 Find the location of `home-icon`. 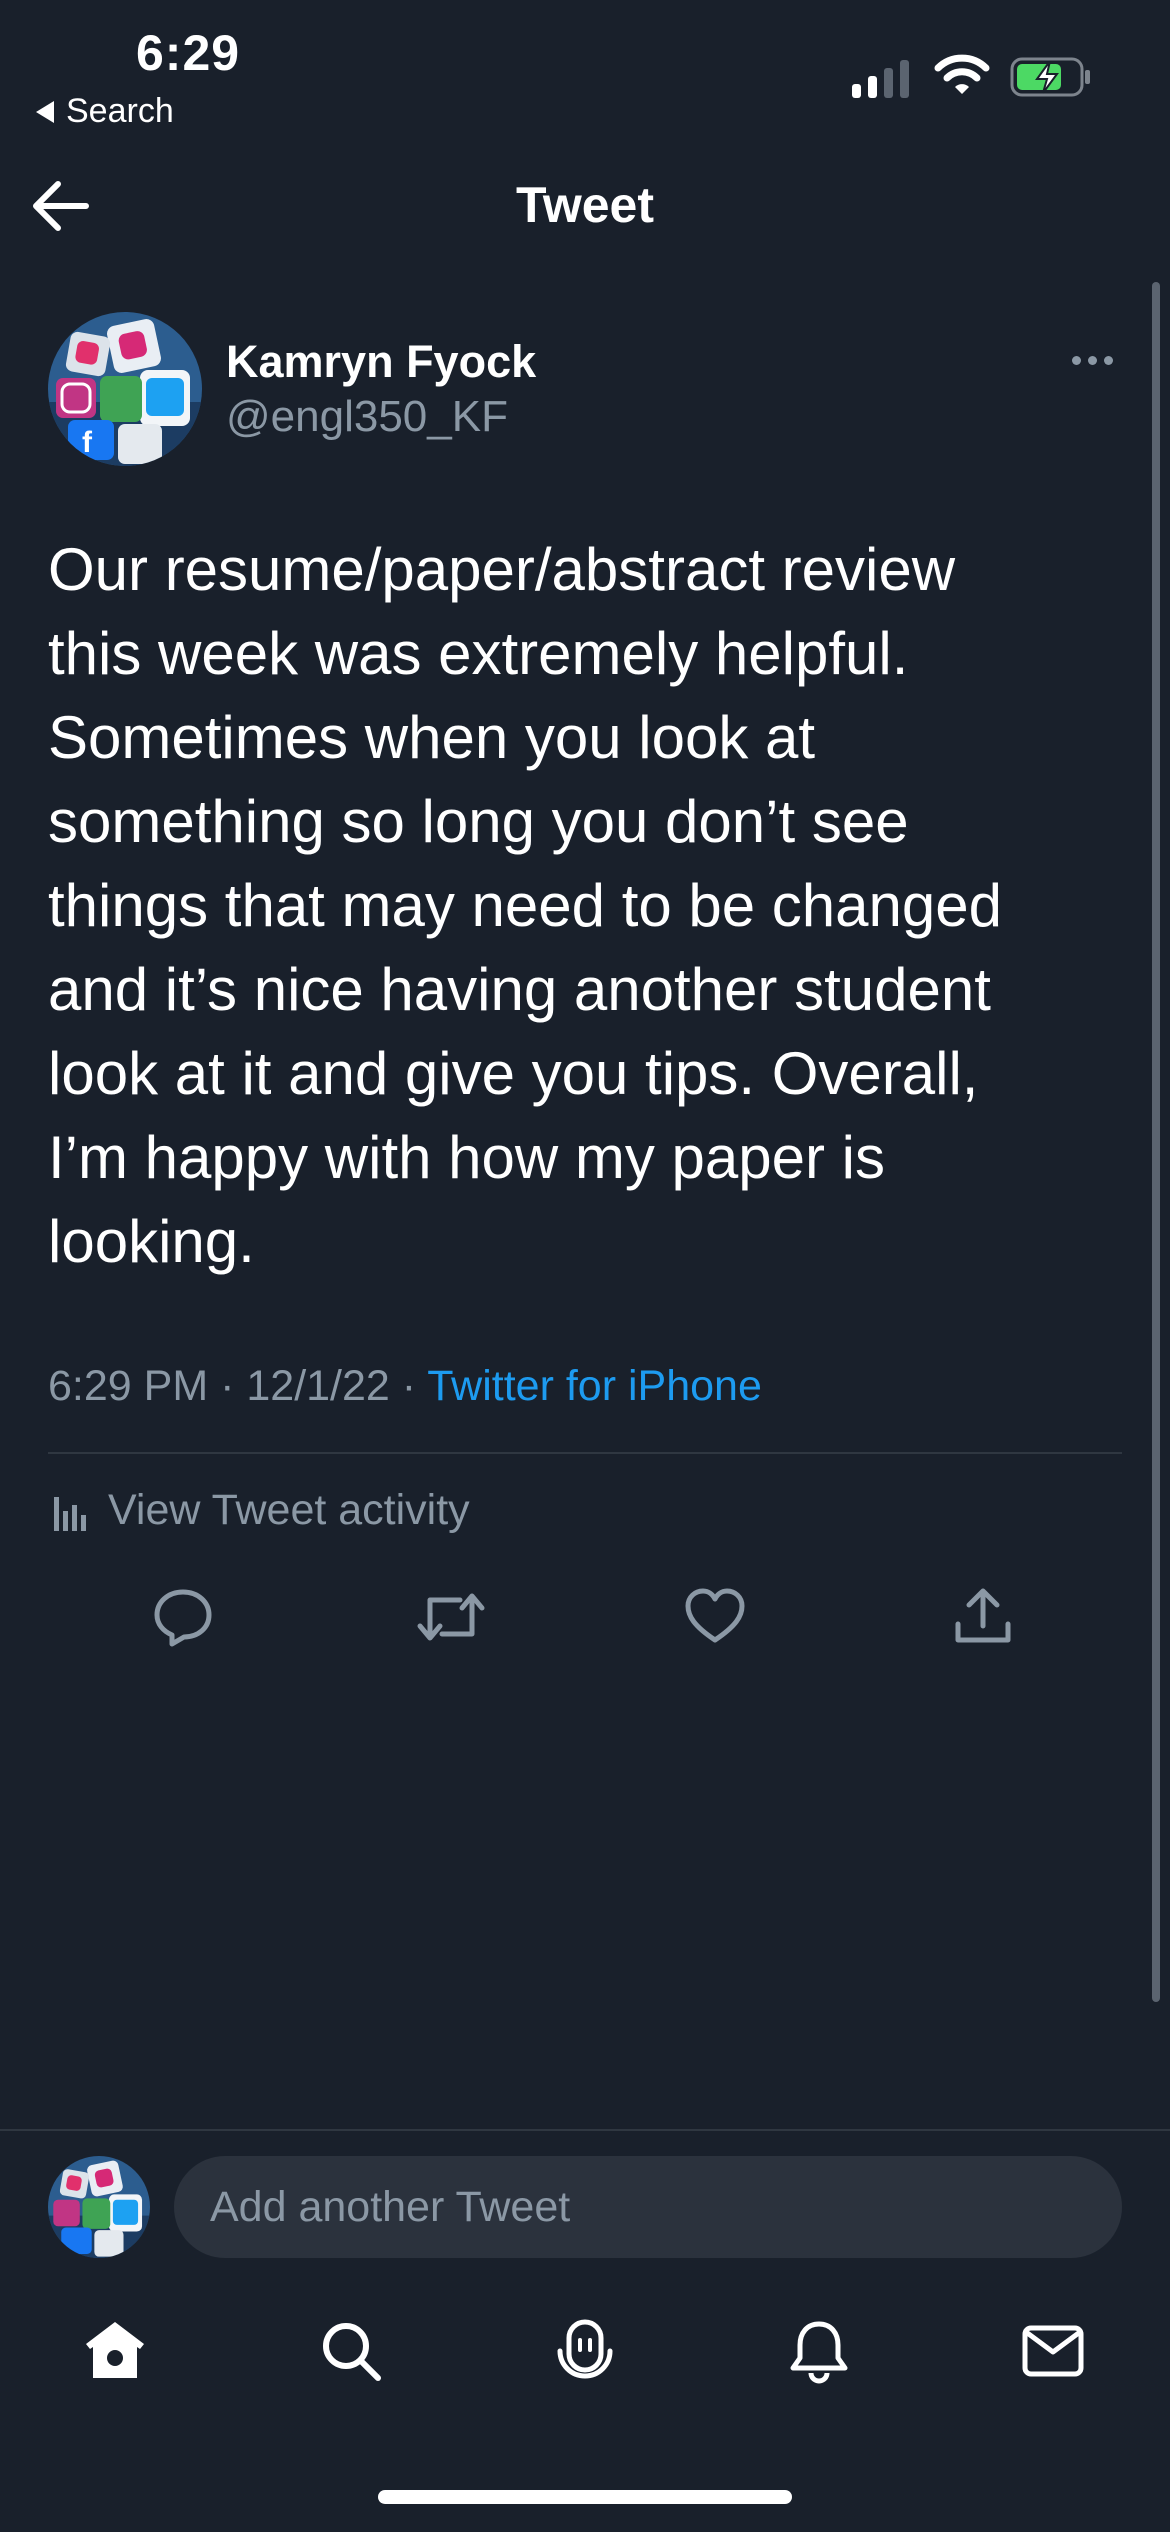

home-icon is located at coordinates (115, 2351).